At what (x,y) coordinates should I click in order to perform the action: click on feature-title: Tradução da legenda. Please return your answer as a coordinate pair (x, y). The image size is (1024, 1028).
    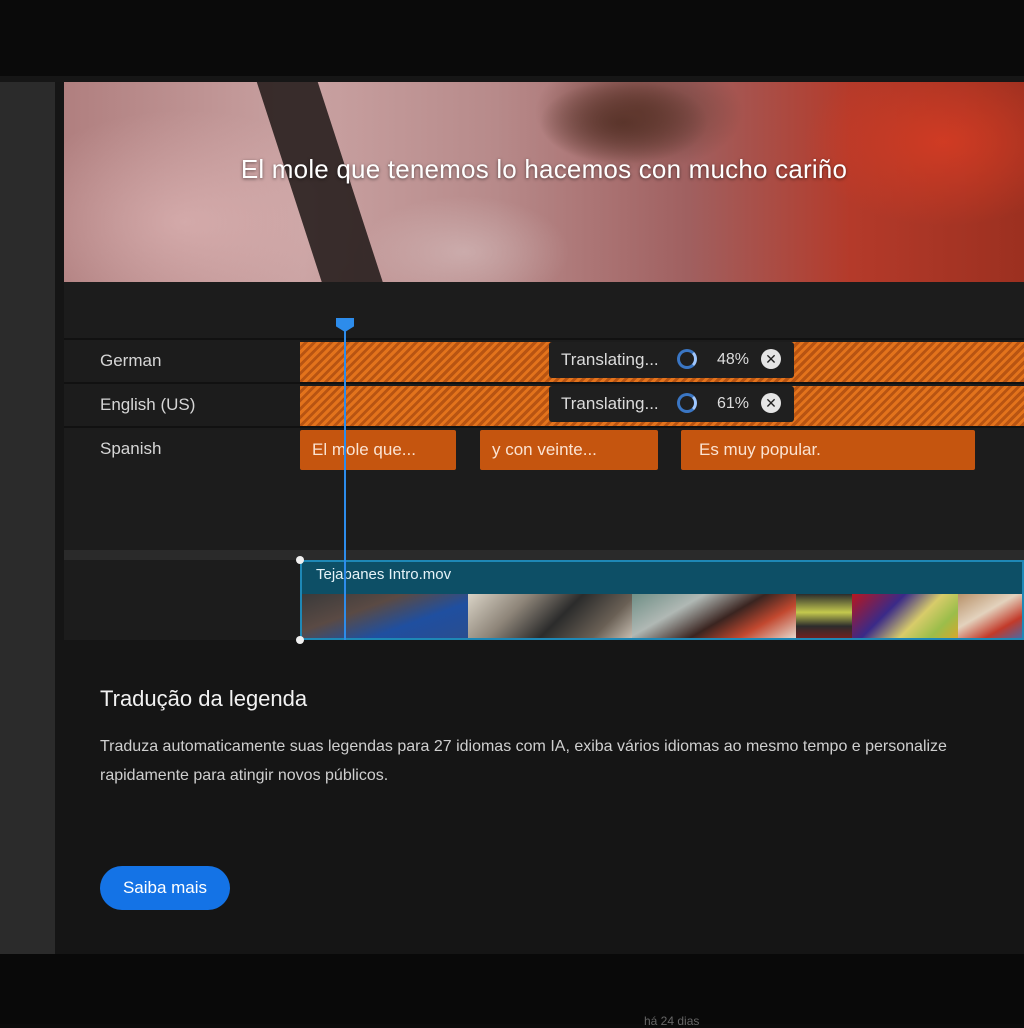
    Looking at the image, I should click on (204, 698).